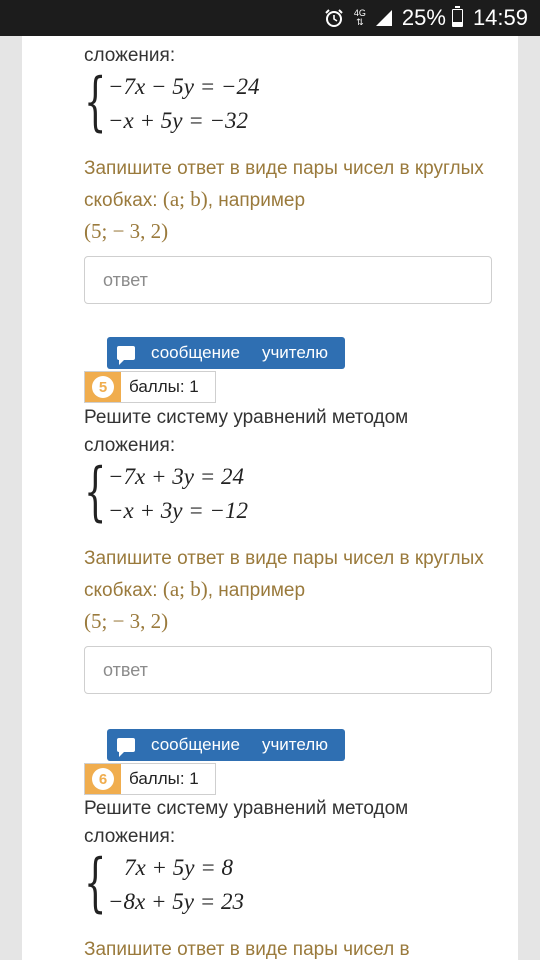 The image size is (540, 960). Describe the element at coordinates (270, 18) in the screenshot. I see `status-bar: 4G ⇅ 25% 14:59` at that location.